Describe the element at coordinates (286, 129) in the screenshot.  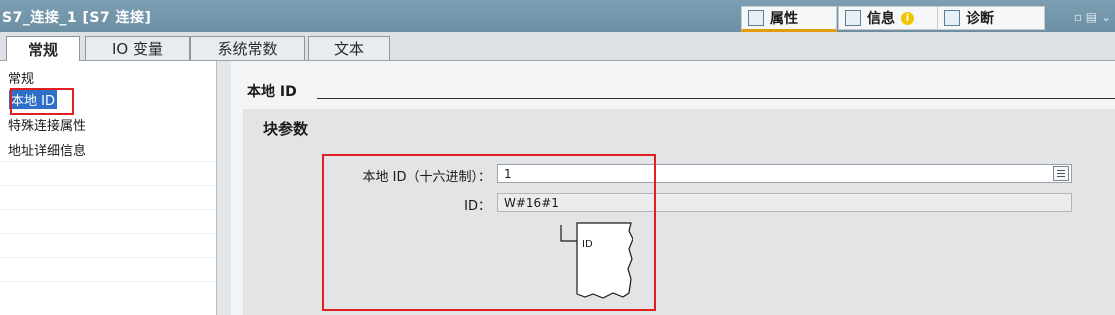
I see `group-title: 块参数` at that location.